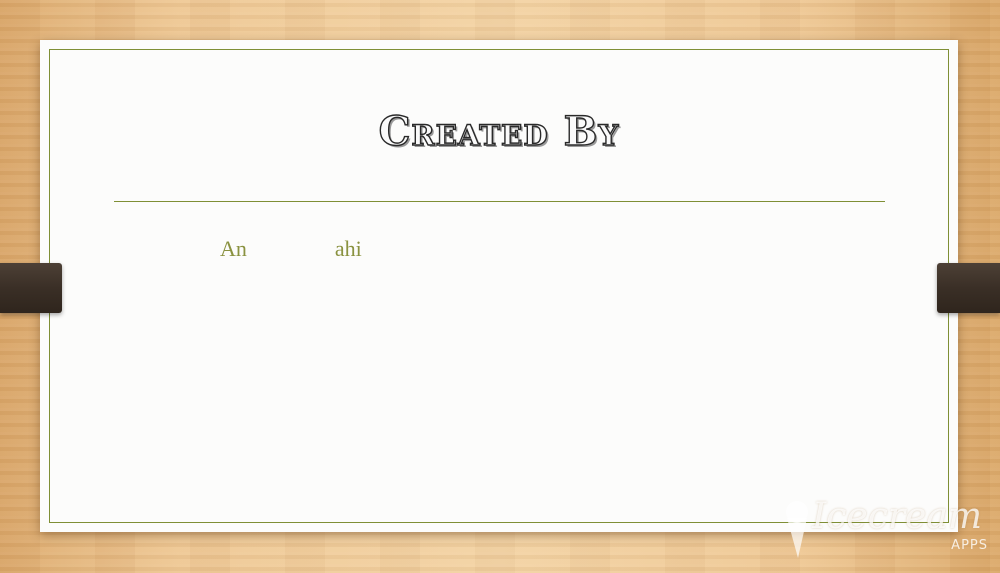 This screenshot has height=573, width=1000. I want to click on author-name: An ahi, so click(291, 249).